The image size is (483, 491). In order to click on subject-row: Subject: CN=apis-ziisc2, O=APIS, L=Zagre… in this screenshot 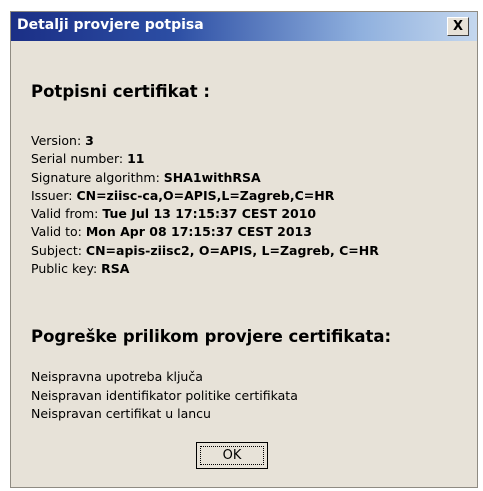, I will do `click(205, 251)`.